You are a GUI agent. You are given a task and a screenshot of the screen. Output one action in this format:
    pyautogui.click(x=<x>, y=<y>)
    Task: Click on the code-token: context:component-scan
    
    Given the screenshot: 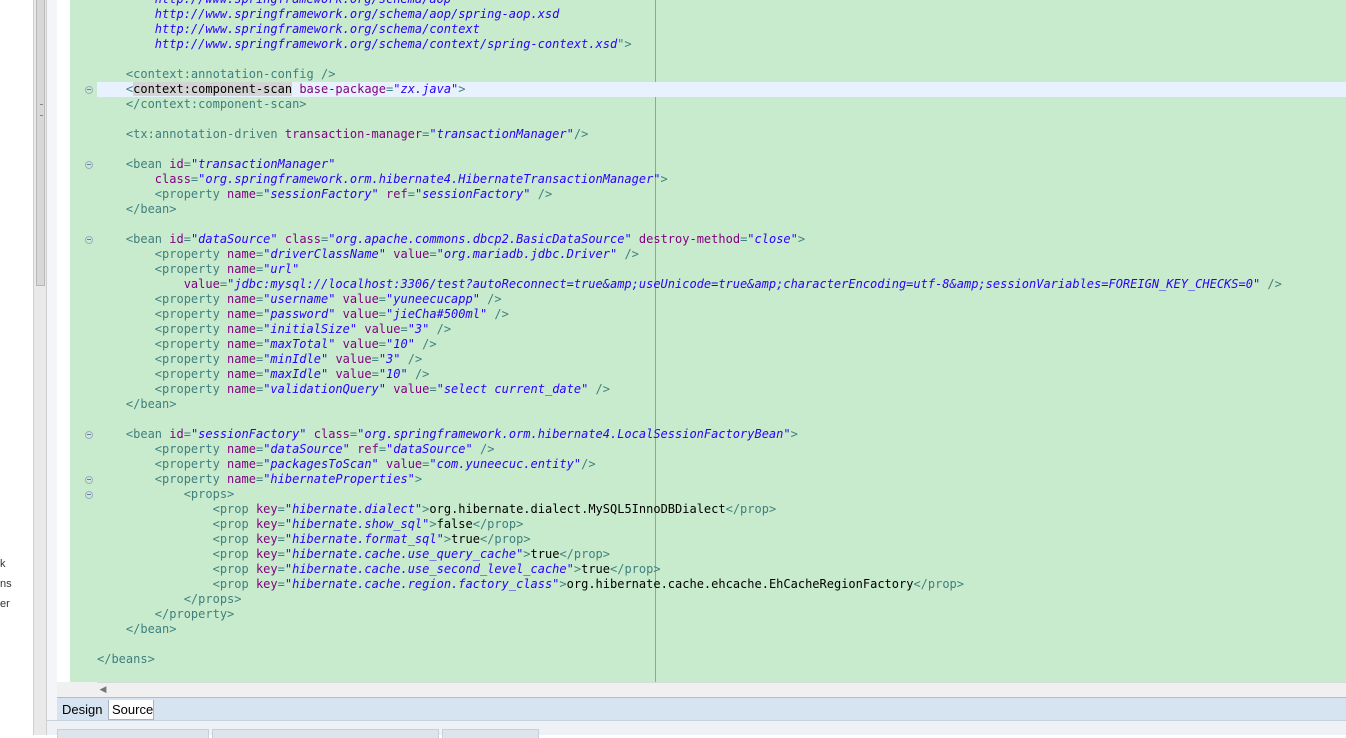 What is the action you would take?
    pyautogui.click(x=213, y=89)
    